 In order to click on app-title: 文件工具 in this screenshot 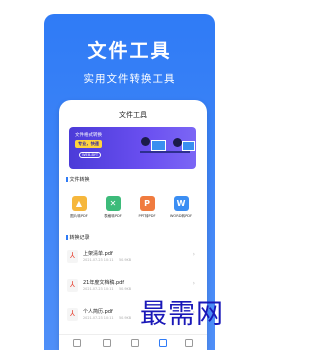, I will do `click(133, 115)`.